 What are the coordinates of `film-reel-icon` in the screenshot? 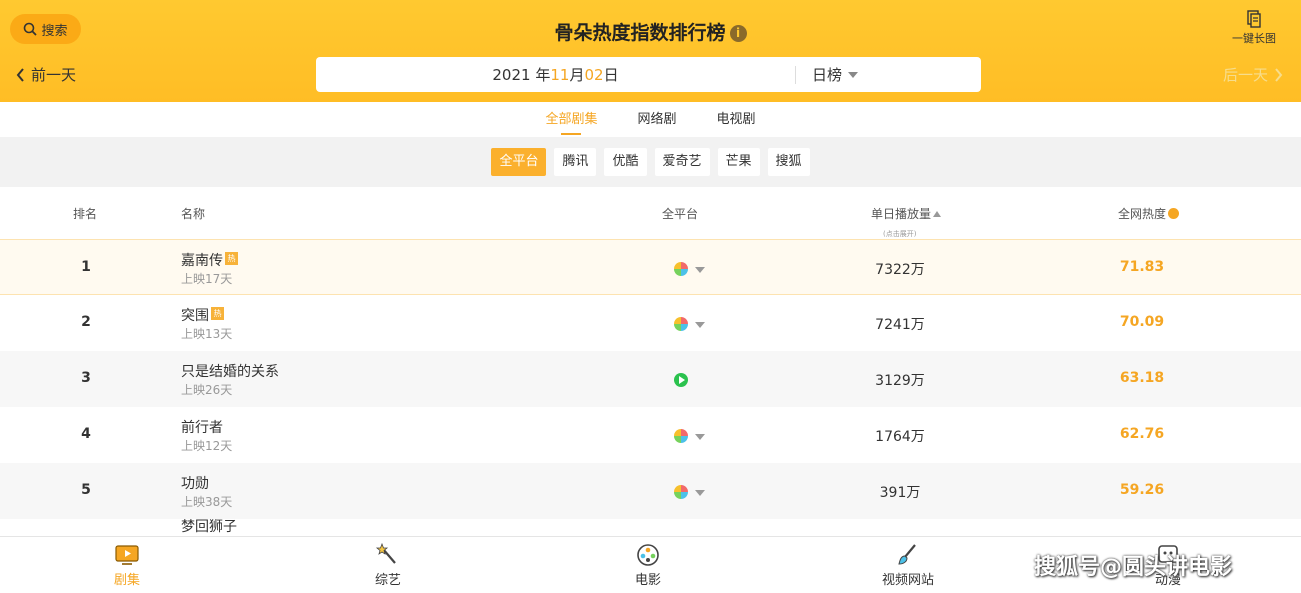 It's located at (648, 555).